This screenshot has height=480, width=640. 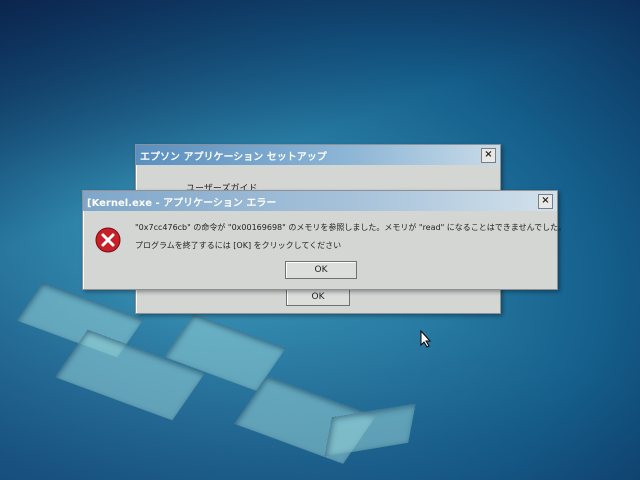 What do you see at coordinates (488, 155) in the screenshot?
I see `setup-close-button: ×` at bounding box center [488, 155].